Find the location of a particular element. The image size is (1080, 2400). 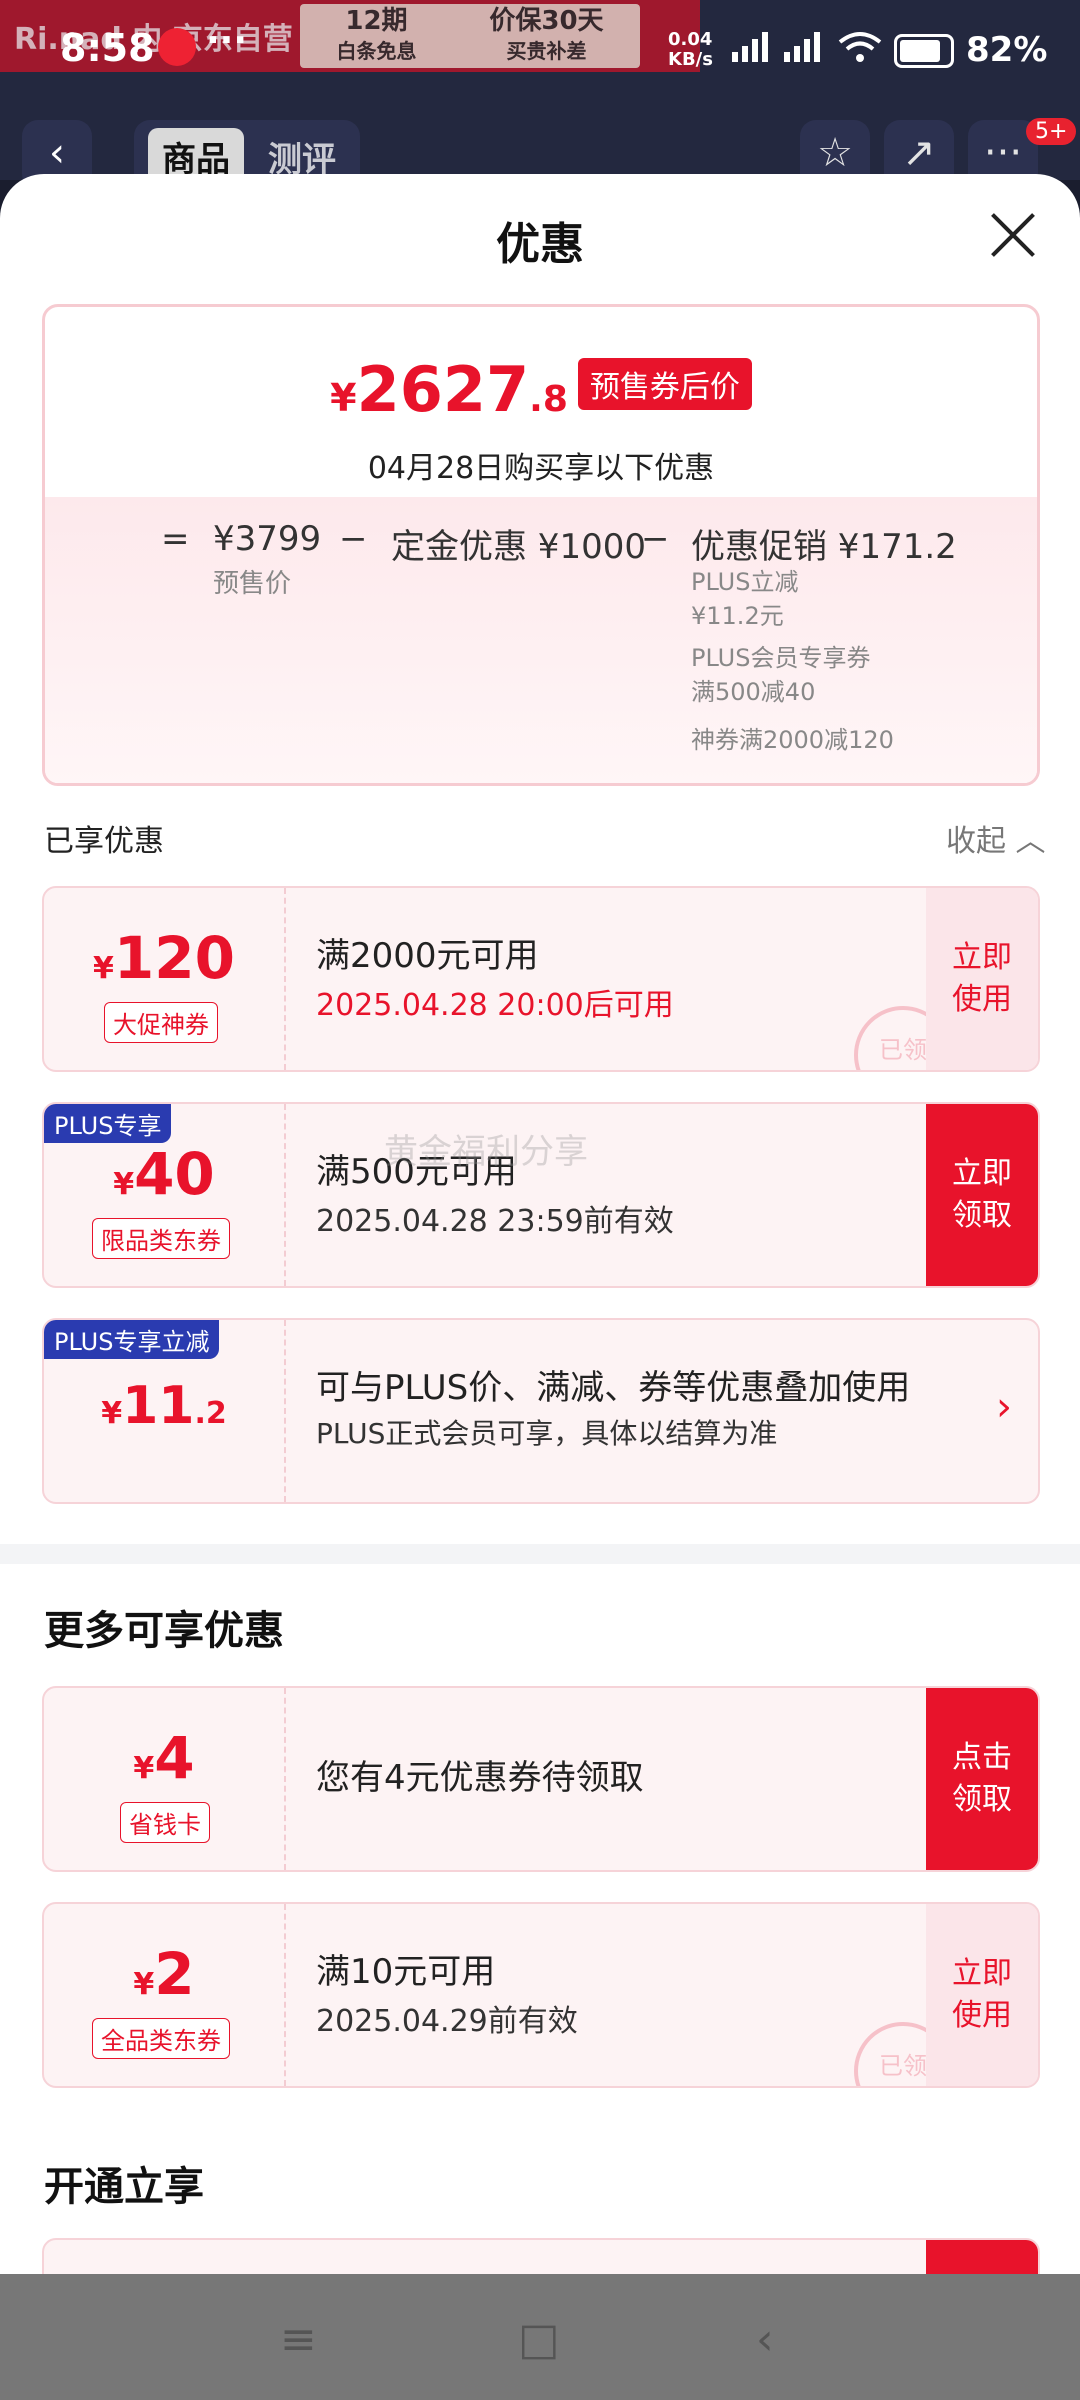

more-discounts-title: 更多可享优惠 is located at coordinates (164, 1631).